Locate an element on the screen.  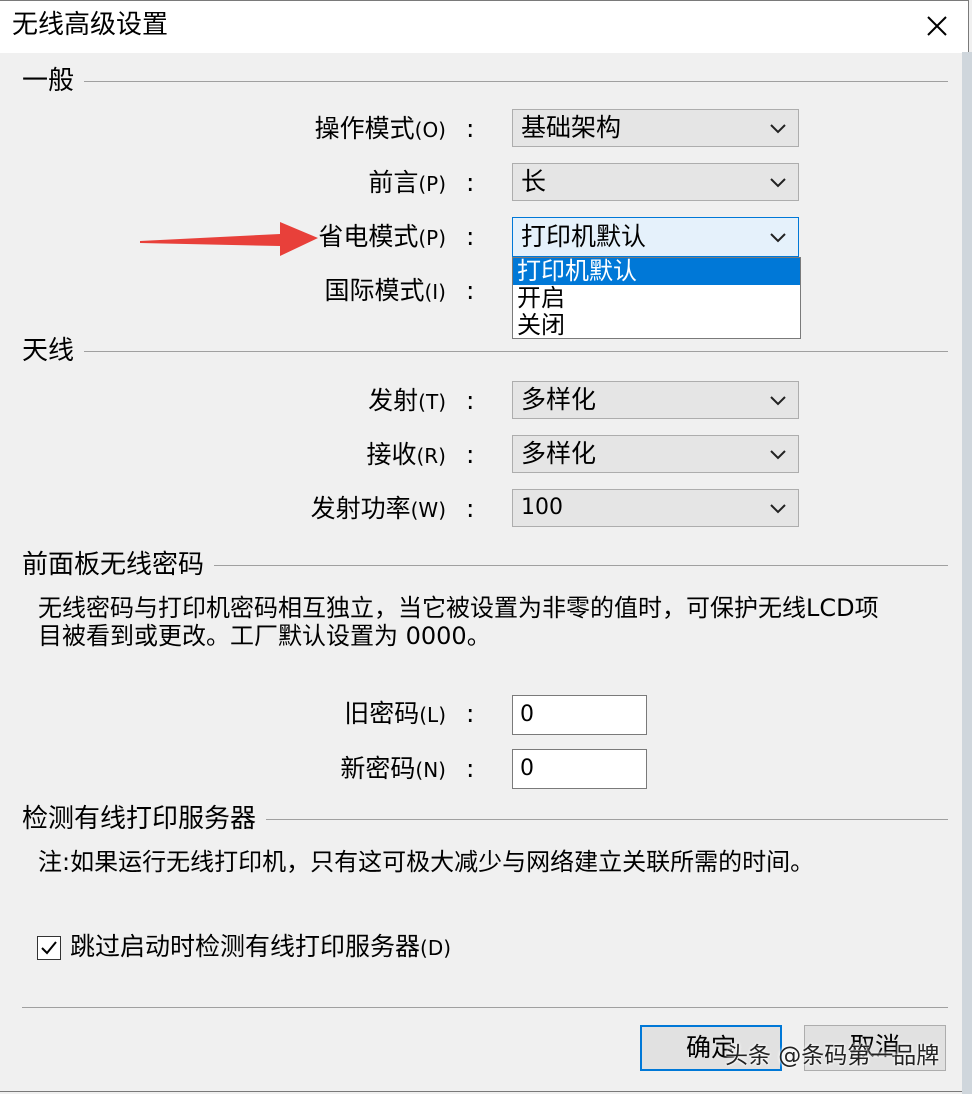
title-bar: 无线高级设置 is located at coordinates (484, 27).